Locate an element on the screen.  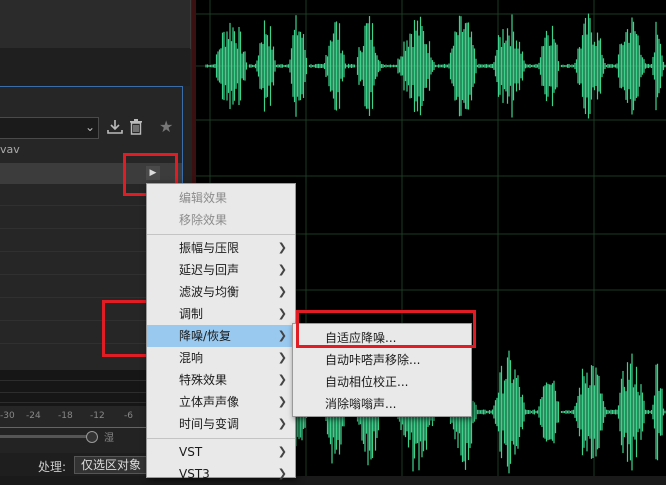
menu-item-stereo-imagery: 立体声声像 ❯ is located at coordinates (221, 402).